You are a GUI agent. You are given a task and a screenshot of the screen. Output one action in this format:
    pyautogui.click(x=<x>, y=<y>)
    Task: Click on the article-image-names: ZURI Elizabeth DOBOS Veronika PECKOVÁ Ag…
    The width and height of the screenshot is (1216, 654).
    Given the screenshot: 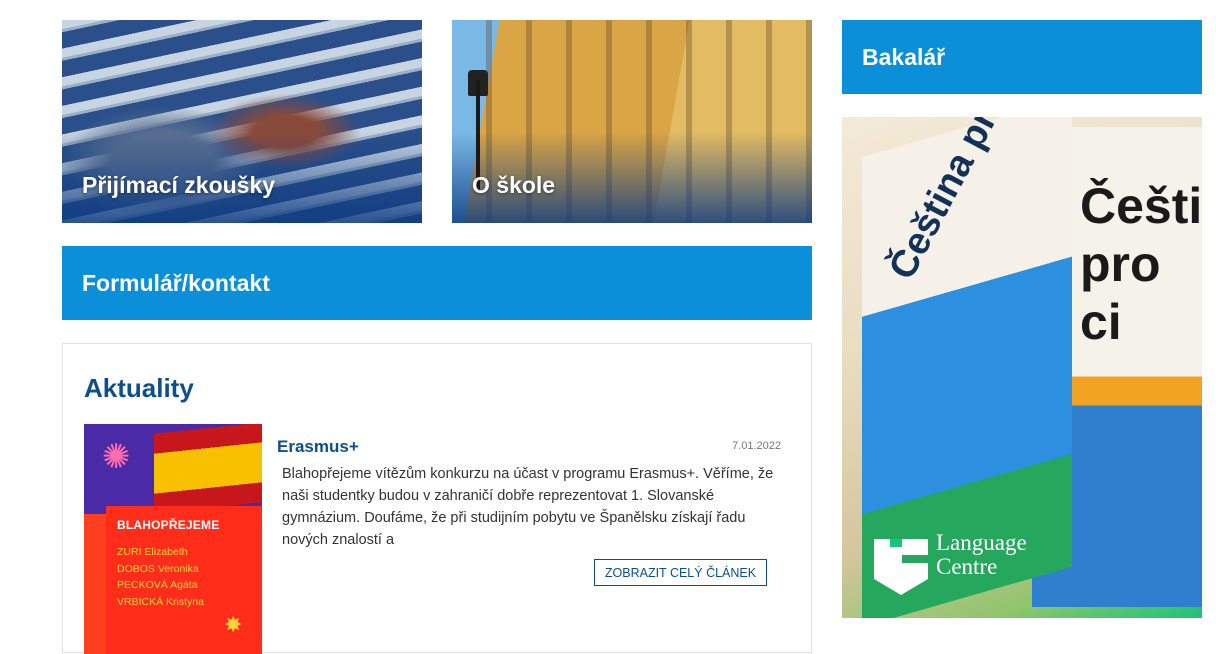 What is the action you would take?
    pyautogui.click(x=160, y=577)
    